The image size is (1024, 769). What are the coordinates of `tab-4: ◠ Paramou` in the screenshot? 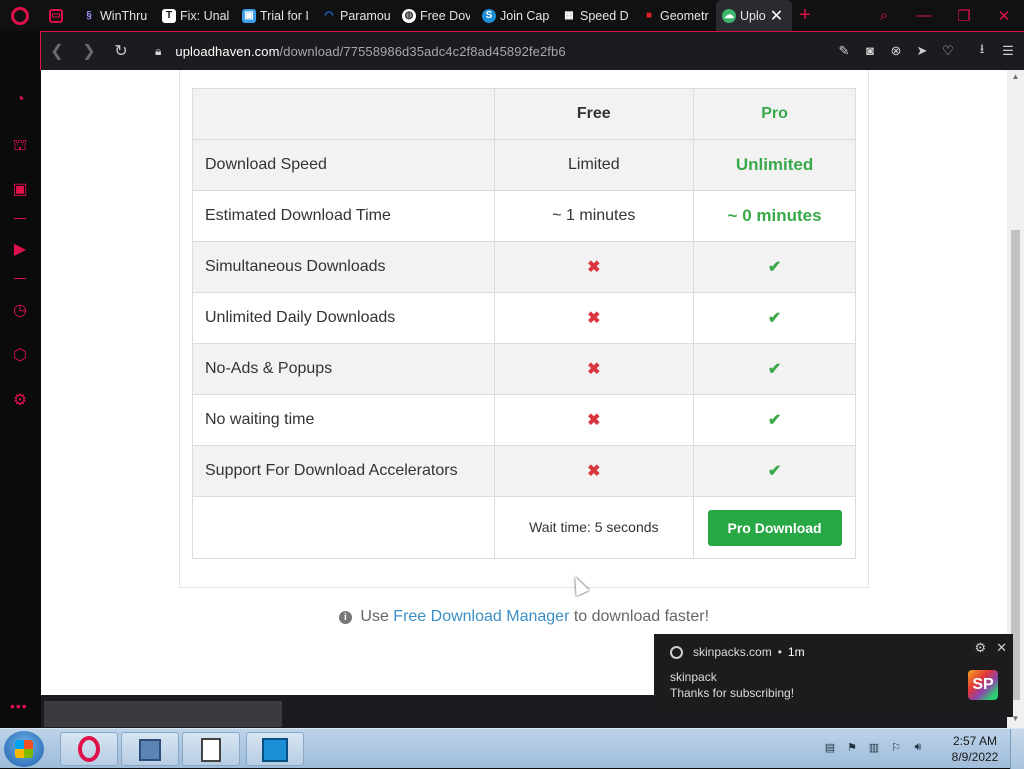 It's located at (356, 15).